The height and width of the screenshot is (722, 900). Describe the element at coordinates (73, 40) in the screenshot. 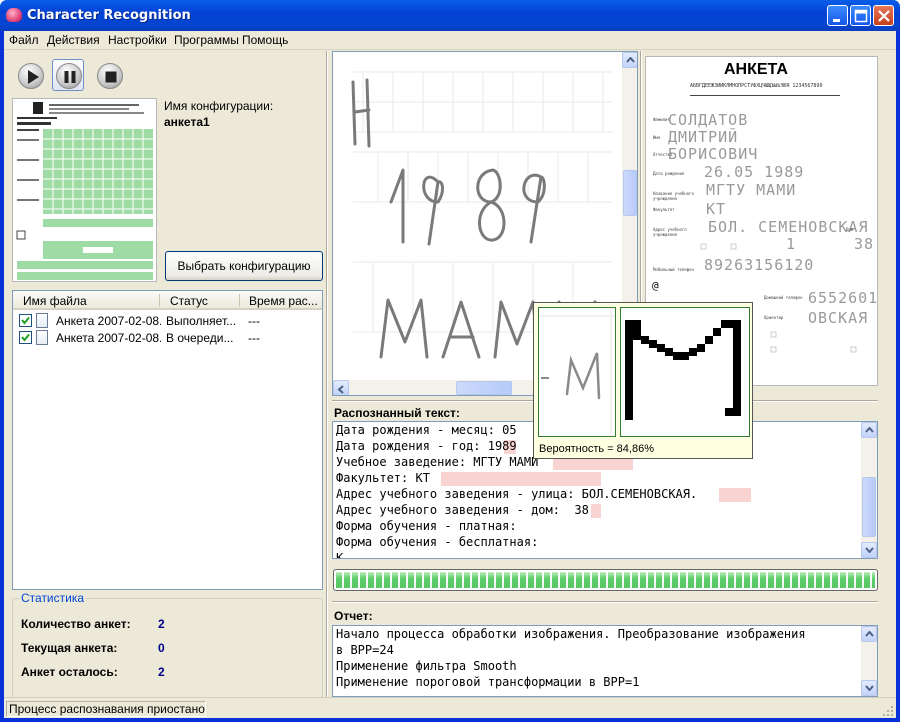

I see `menu-actions: Действия` at that location.